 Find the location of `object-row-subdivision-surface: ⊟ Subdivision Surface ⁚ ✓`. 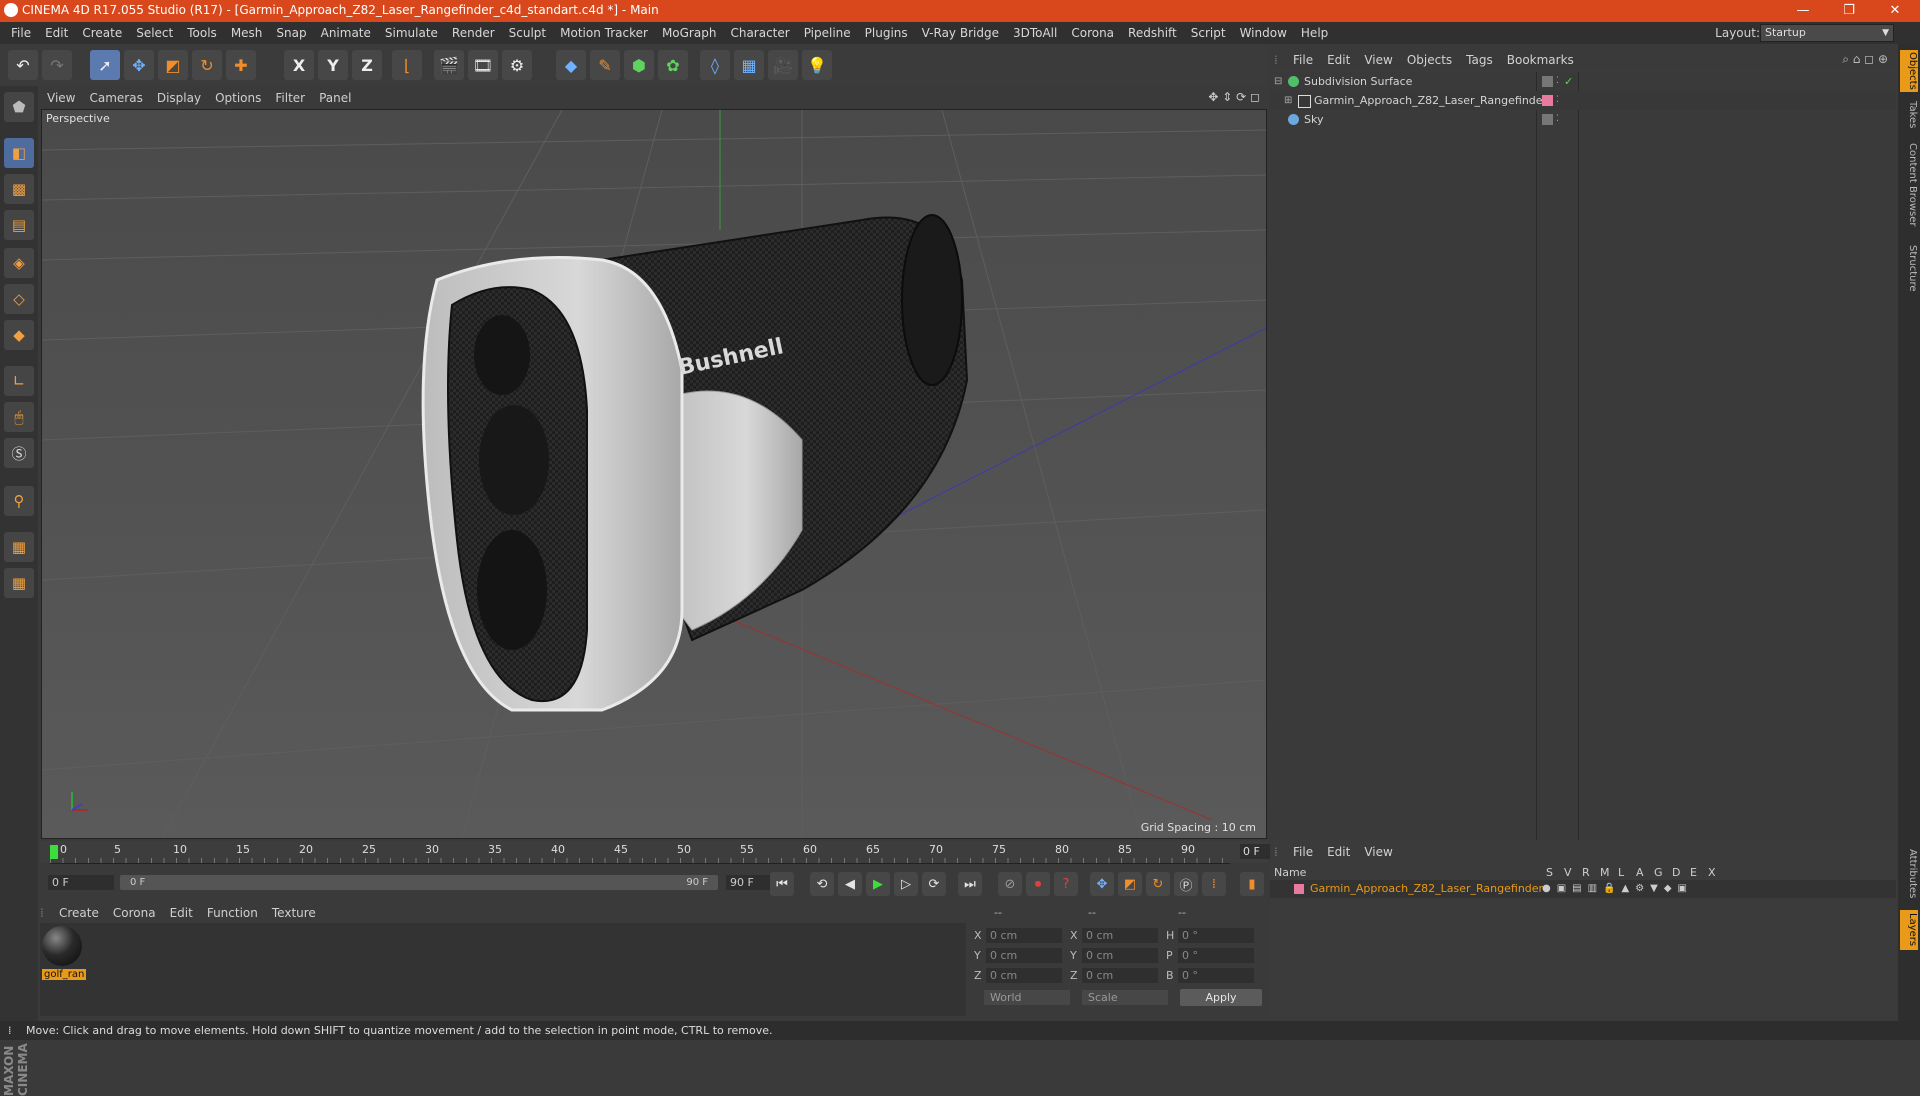

object-row-subdivision-surface: ⊟ Subdivision Surface ⁚ ✓ is located at coordinates (1583, 81).